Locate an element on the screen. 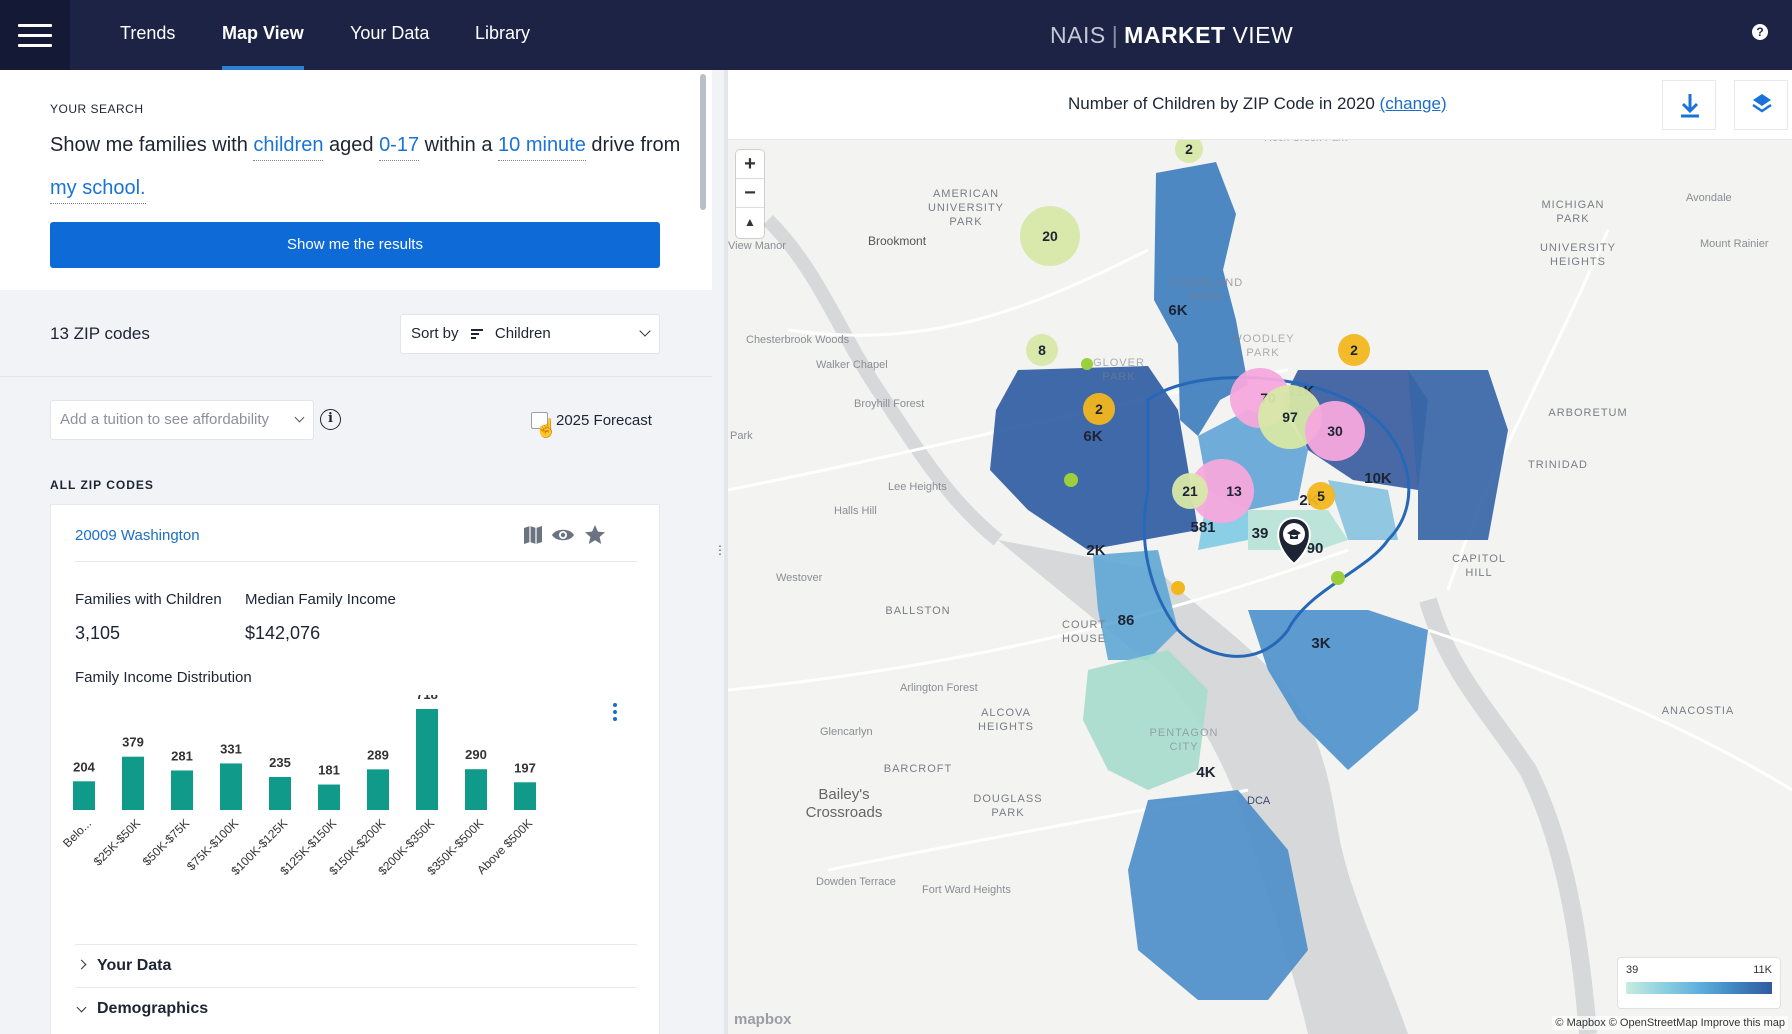 This screenshot has height=1034, width=1792. zip-value-label: 4K is located at coordinates (1205, 772).